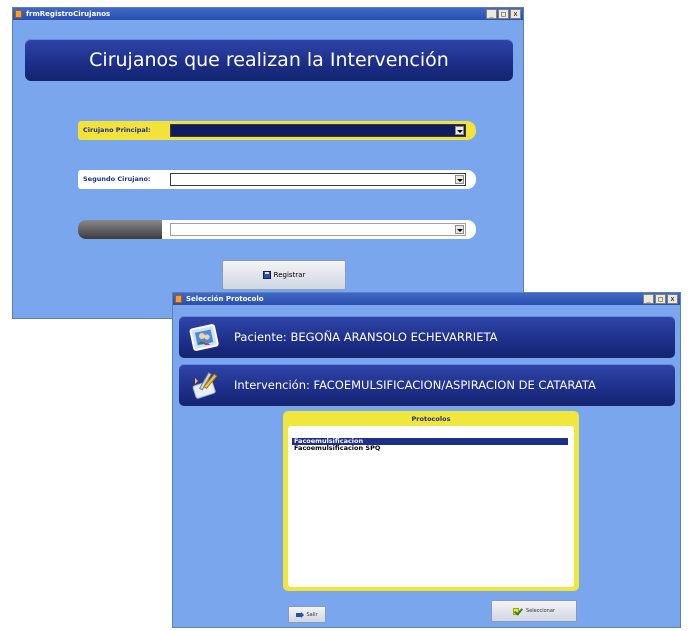  Describe the element at coordinates (120, 229) in the screenshot. I see `third-surgeon-label` at that location.